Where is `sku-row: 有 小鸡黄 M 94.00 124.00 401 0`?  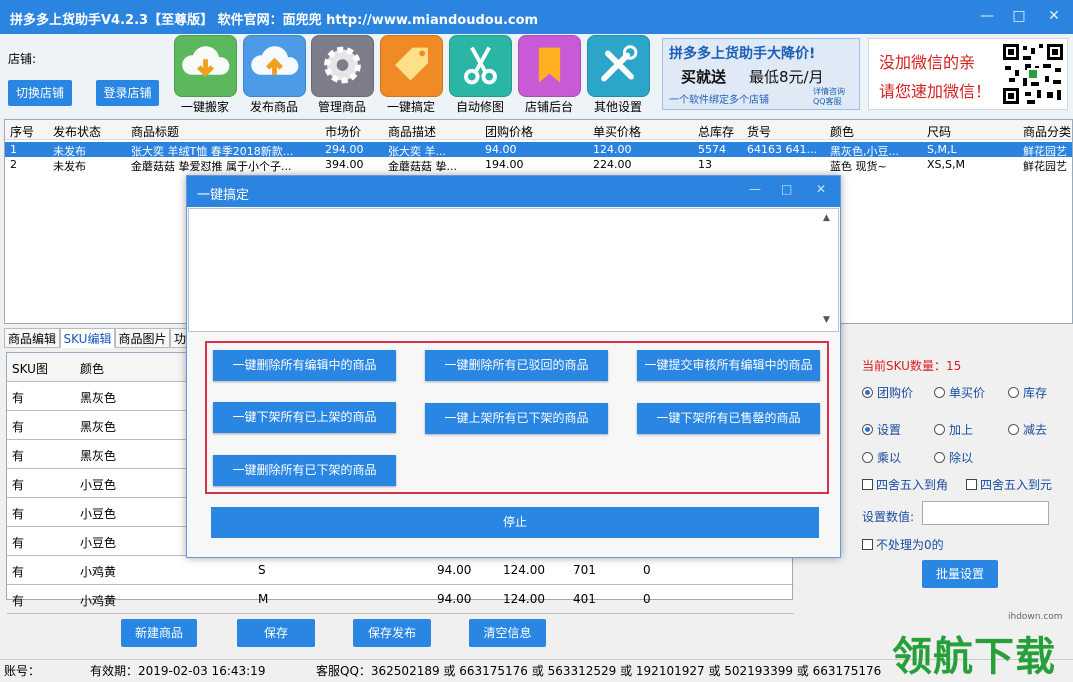 sku-row: 有 小鸡黄 M 94.00 124.00 401 0 is located at coordinates (400, 599).